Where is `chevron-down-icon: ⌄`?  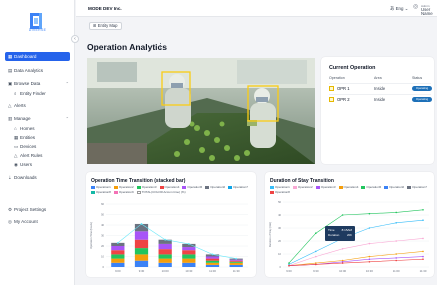
chevron-down-icon: ⌄ is located at coordinates (406, 8).